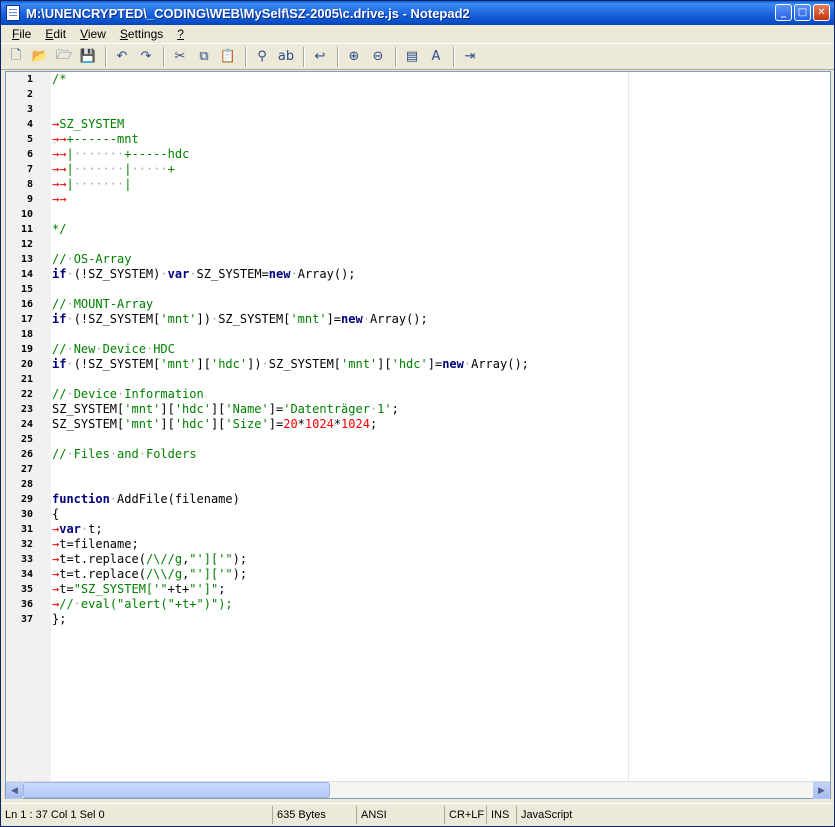 The height and width of the screenshot is (827, 835). What do you see at coordinates (55, 34) in the screenshot?
I see `menu-item: Edit` at bounding box center [55, 34].